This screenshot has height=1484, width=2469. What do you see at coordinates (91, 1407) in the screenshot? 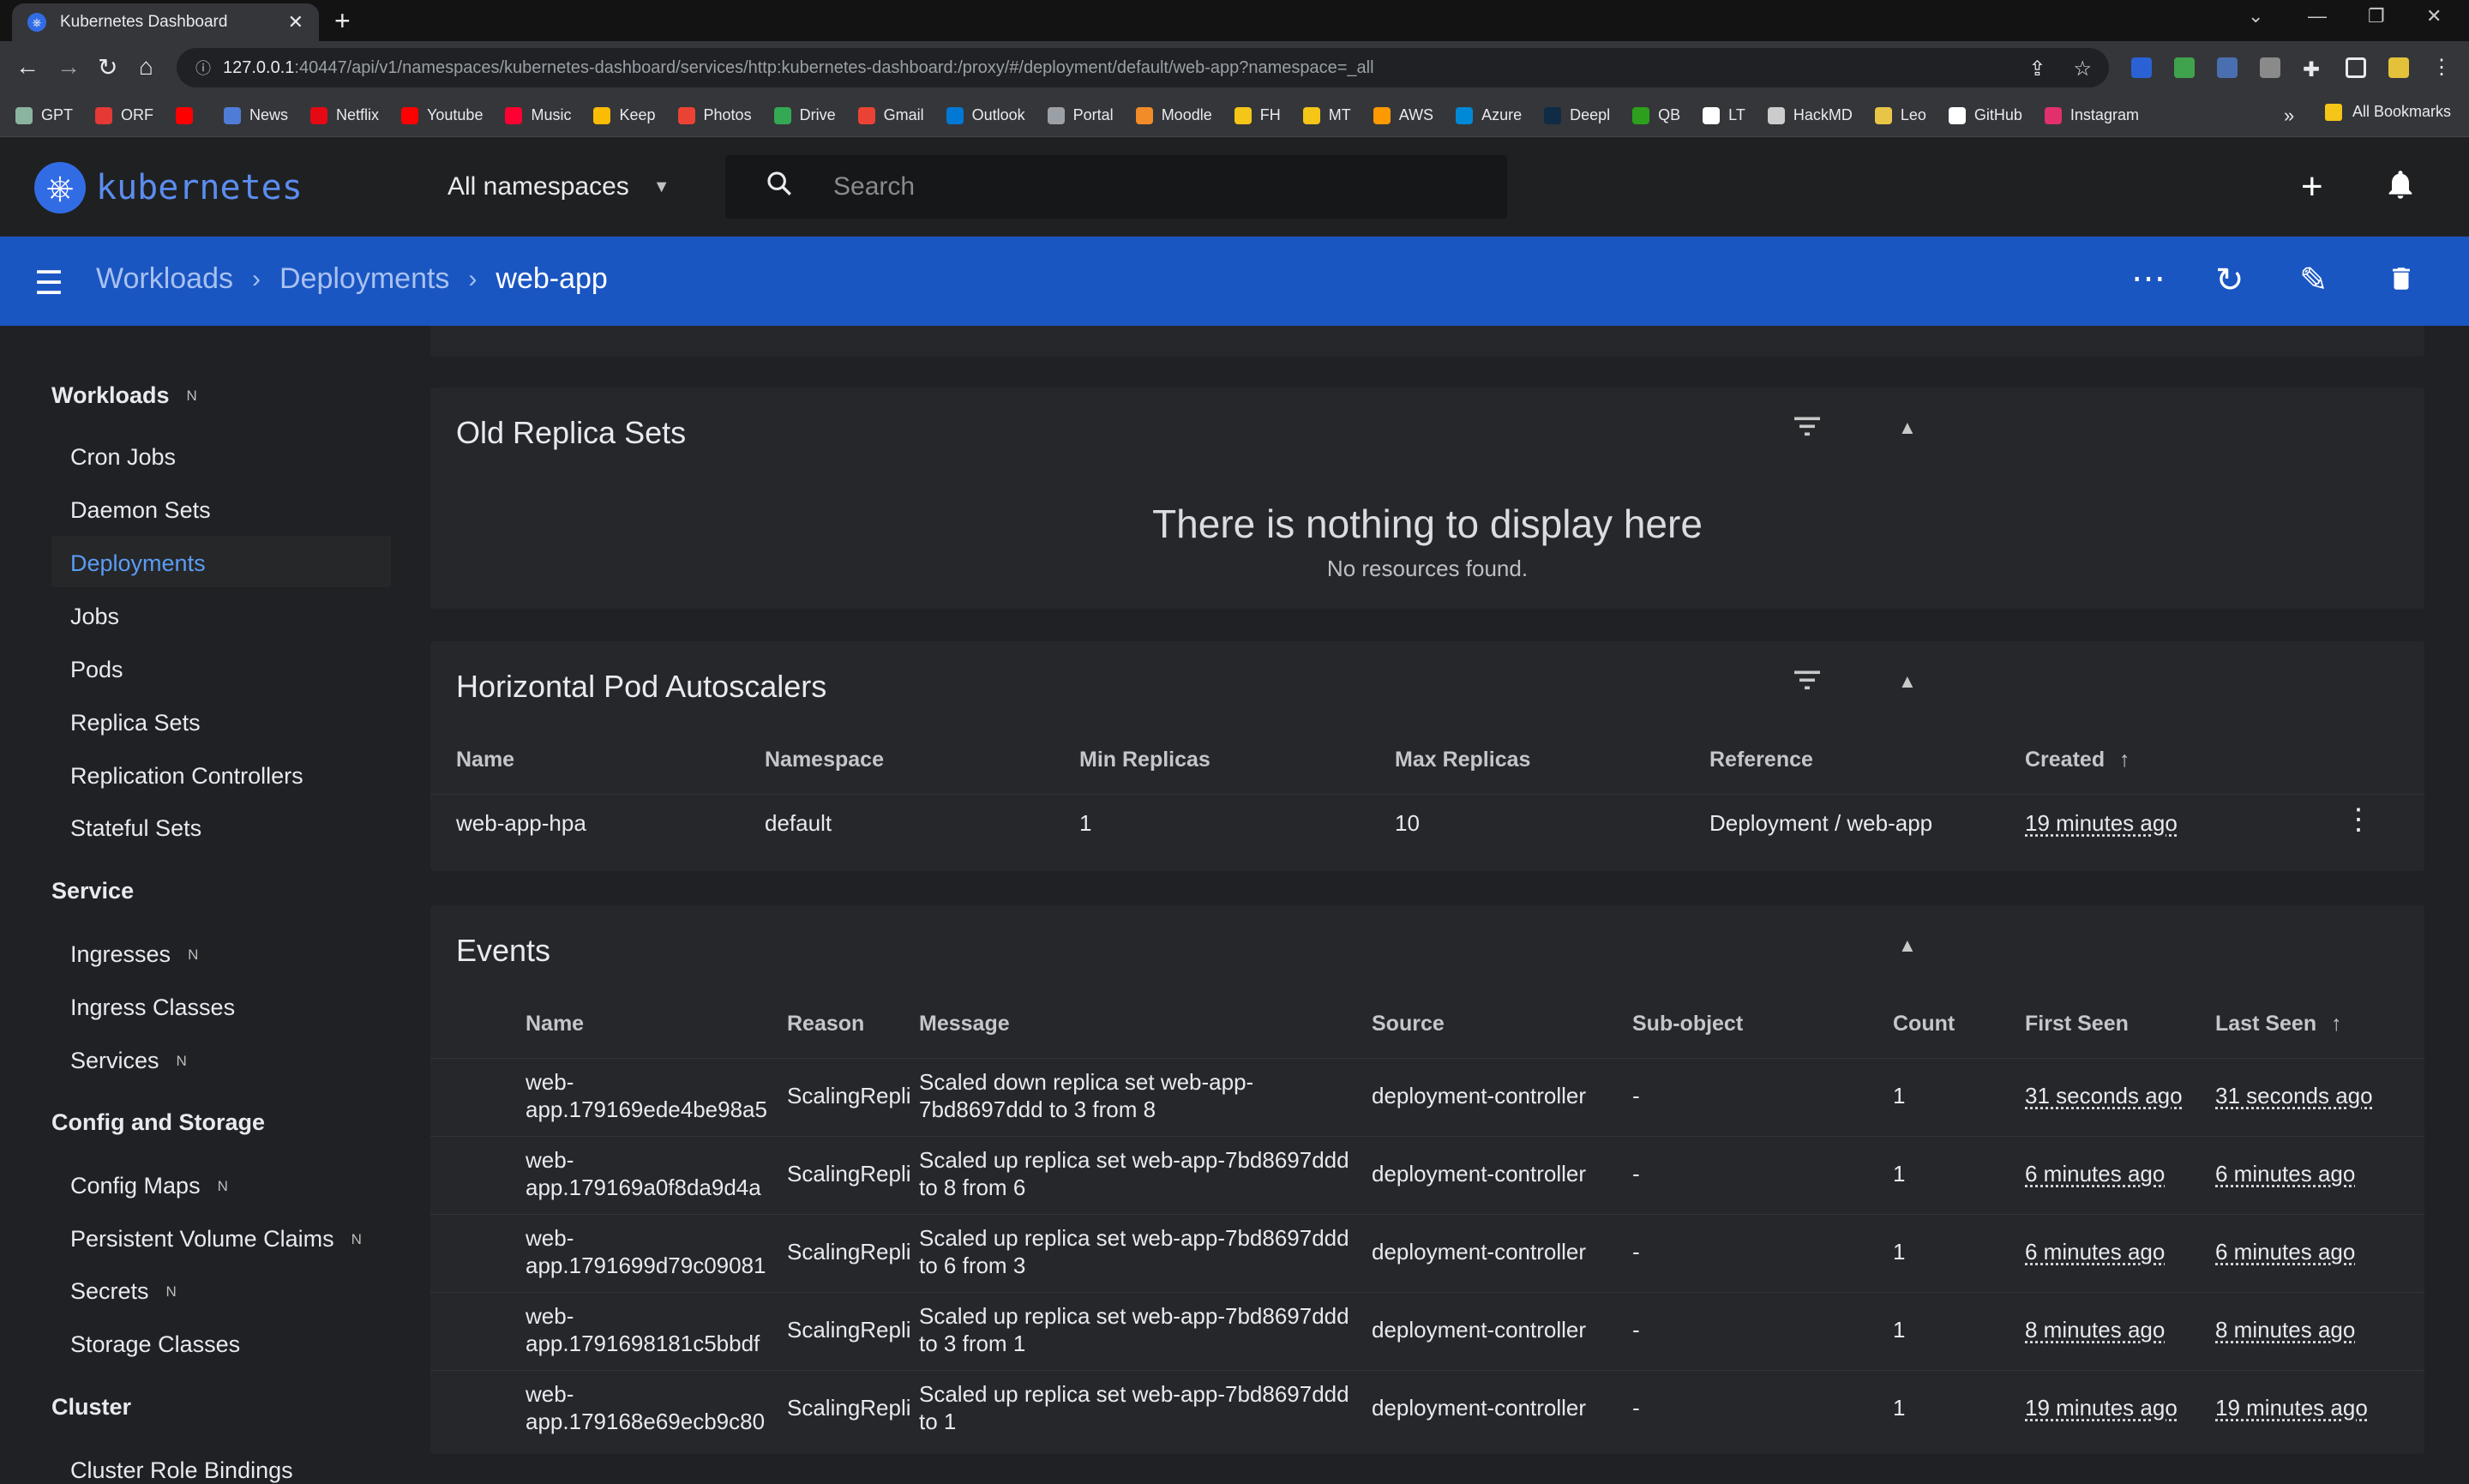
I see `sidebar-group-cluster: Cluster` at bounding box center [91, 1407].